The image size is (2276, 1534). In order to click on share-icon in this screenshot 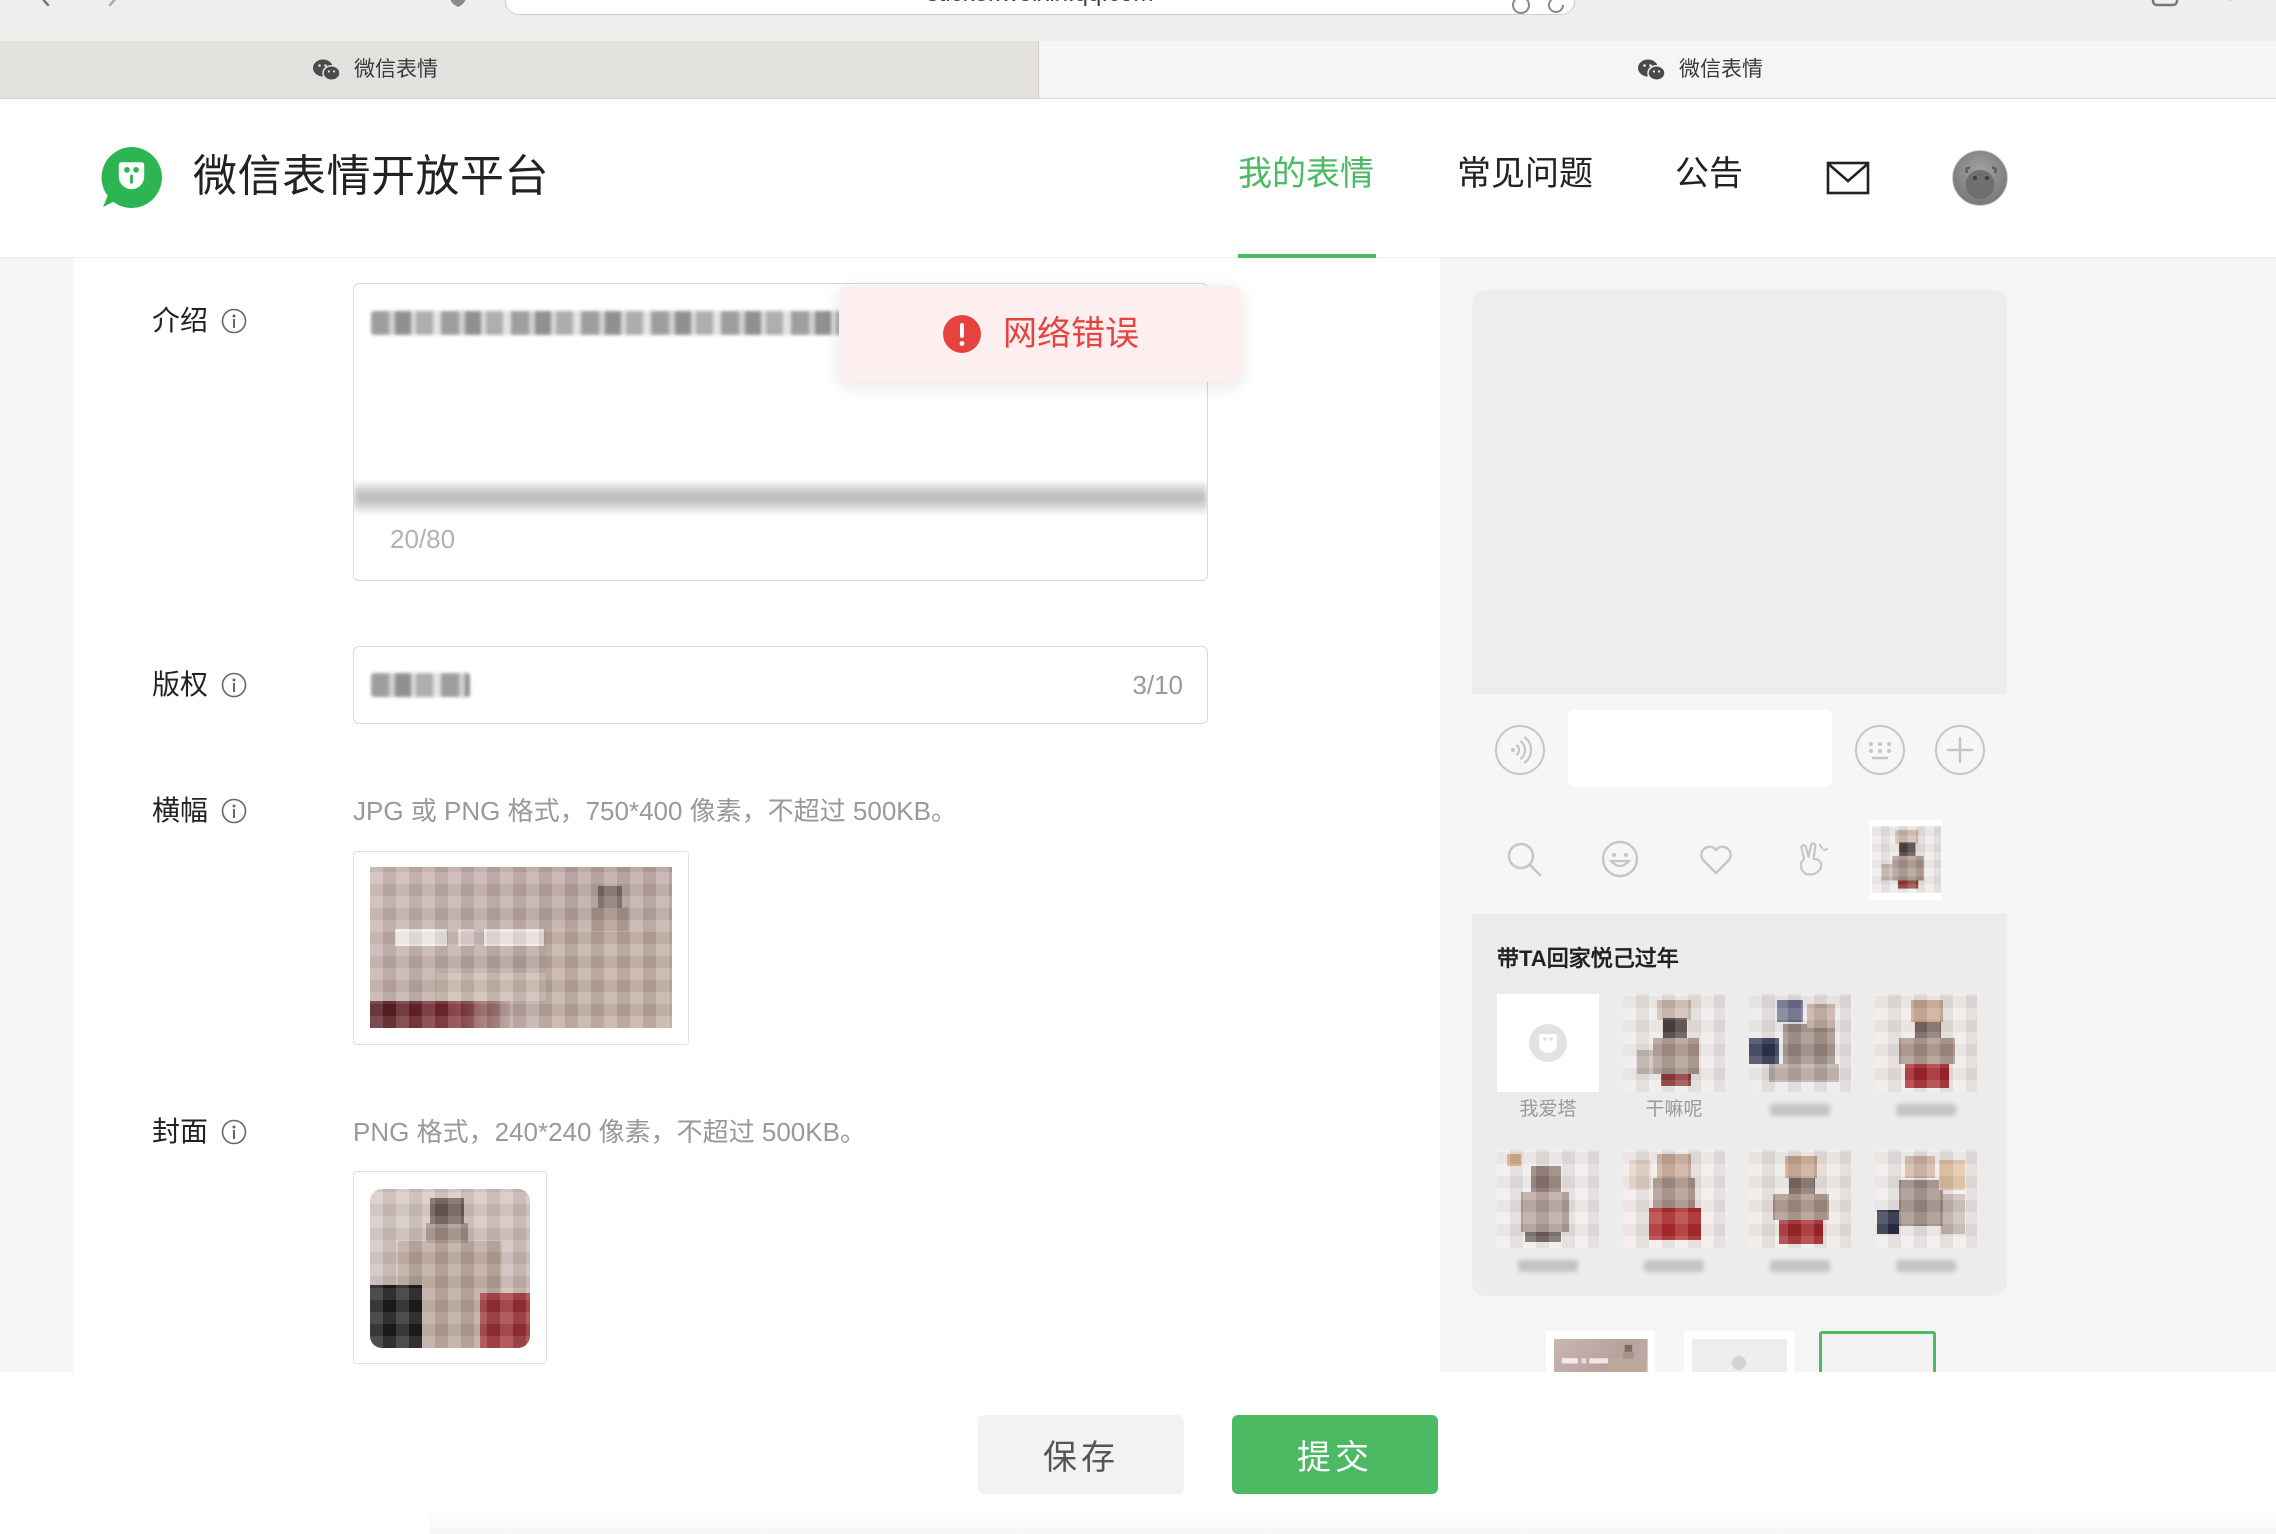, I will do `click(2165, 4)`.